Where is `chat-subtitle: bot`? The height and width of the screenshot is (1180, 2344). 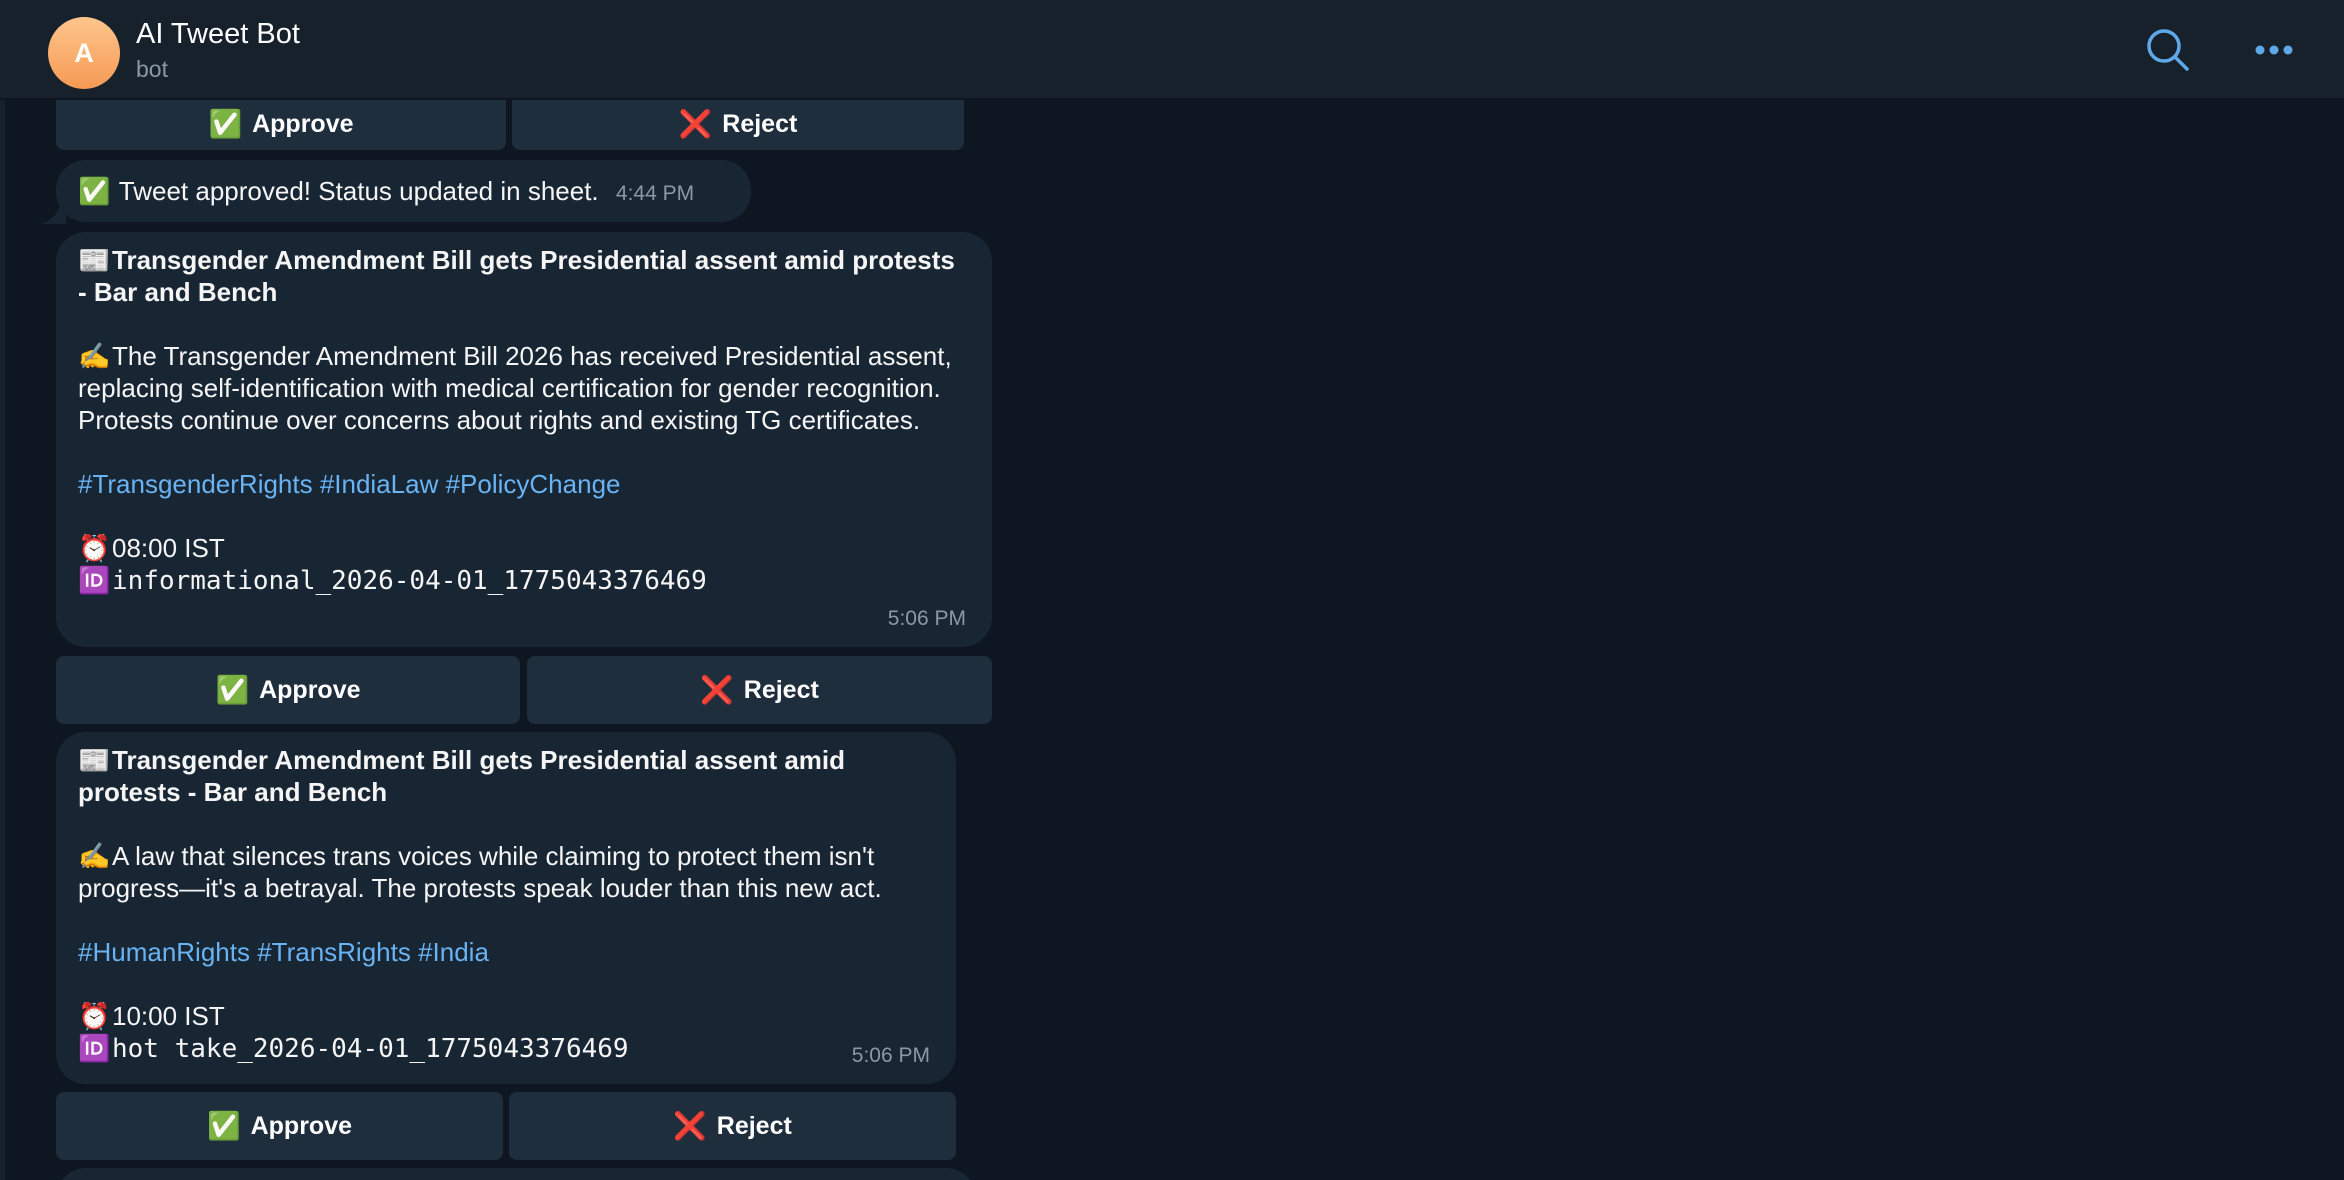
chat-subtitle: bot is located at coordinates (152, 69).